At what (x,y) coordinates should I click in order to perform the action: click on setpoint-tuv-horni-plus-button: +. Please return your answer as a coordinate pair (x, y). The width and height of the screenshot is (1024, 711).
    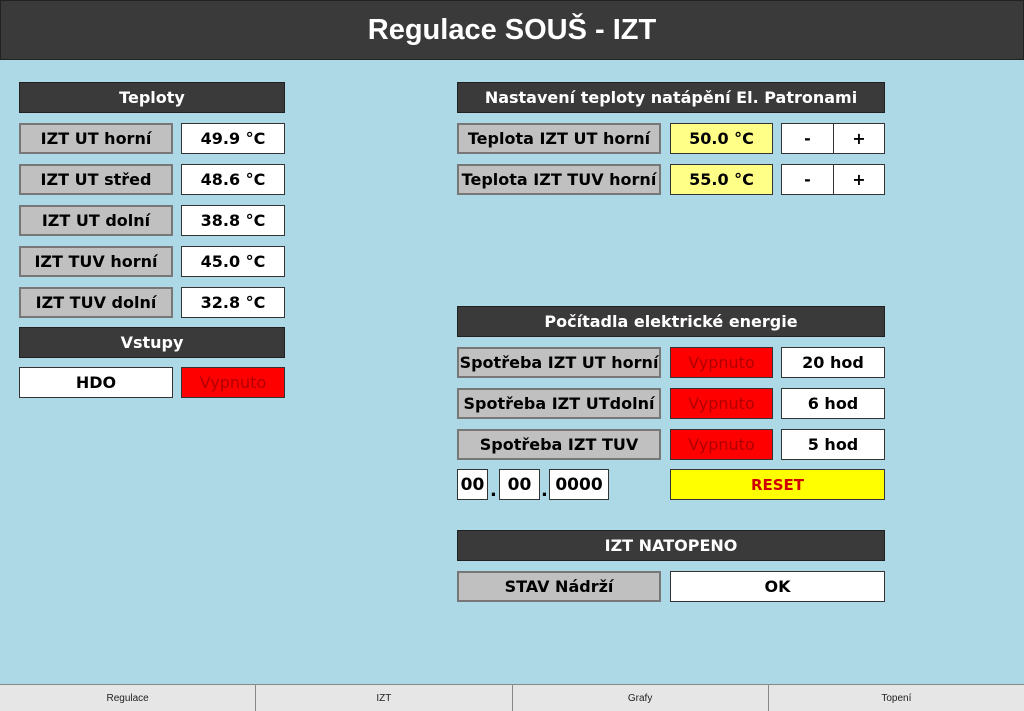
    Looking at the image, I should click on (859, 179).